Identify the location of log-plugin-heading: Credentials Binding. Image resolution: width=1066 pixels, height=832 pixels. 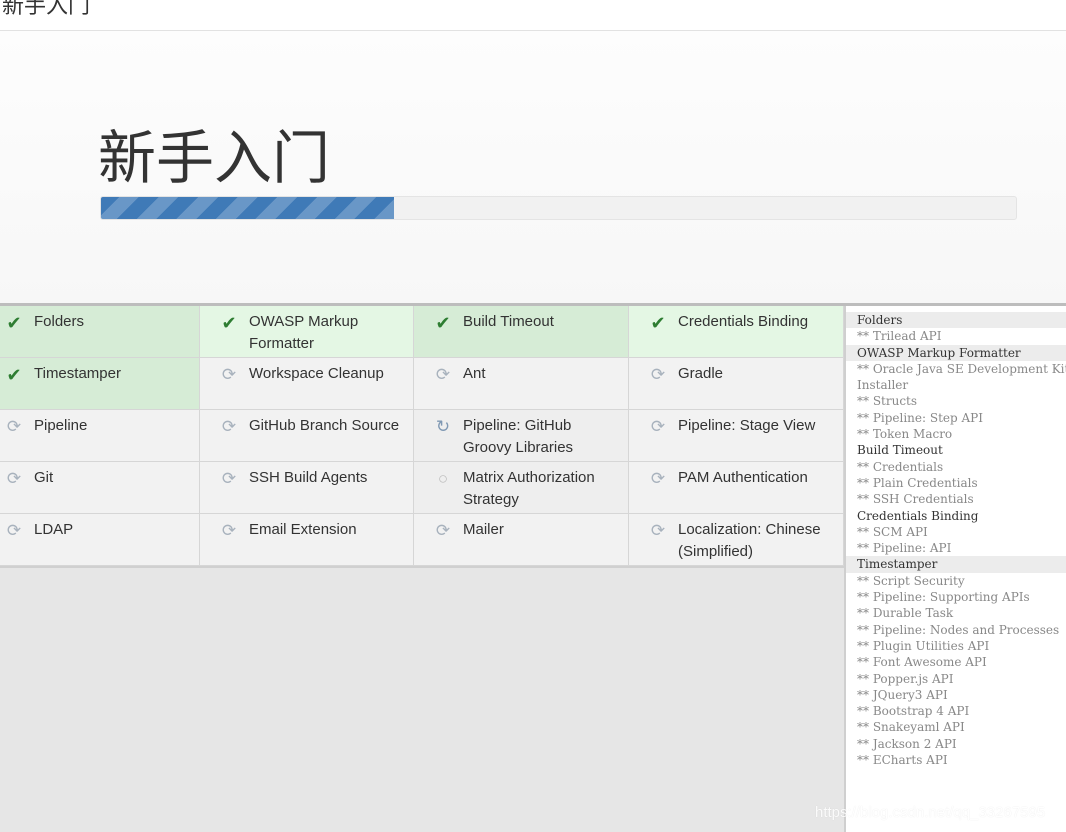
(918, 515).